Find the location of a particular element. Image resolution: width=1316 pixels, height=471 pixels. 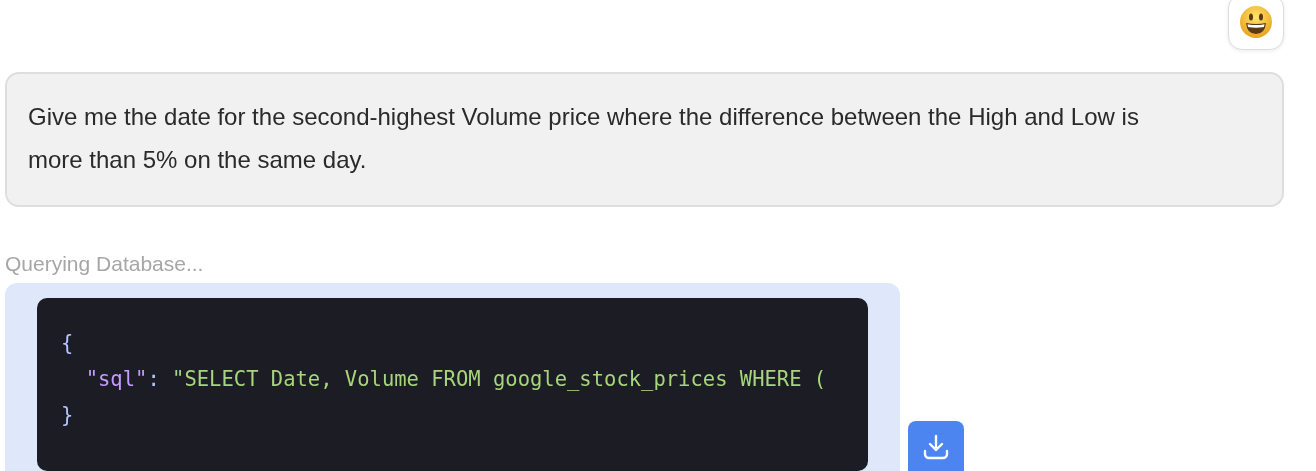

download-button is located at coordinates (936, 446).